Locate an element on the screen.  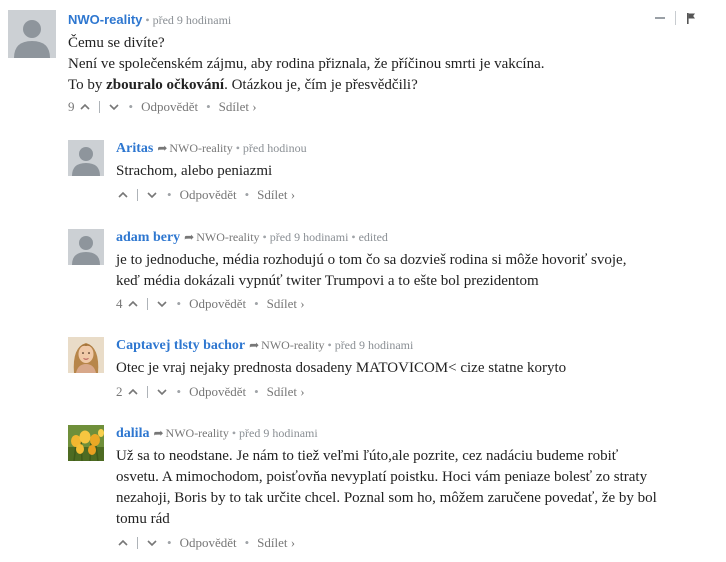
upvote-button: 4 is located at coordinates (128, 304).